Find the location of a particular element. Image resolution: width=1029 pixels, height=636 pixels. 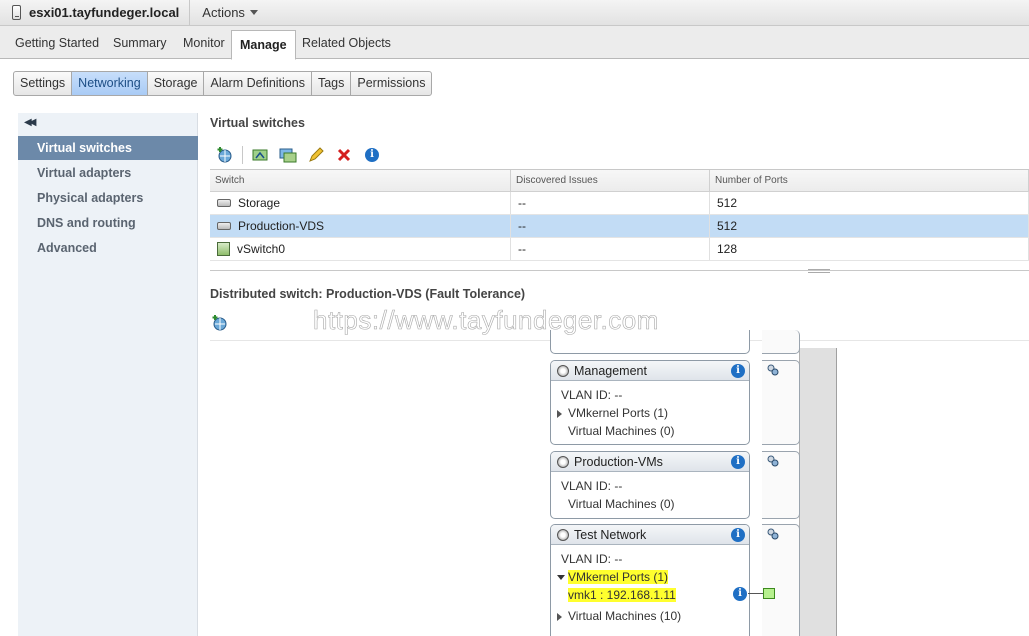

host-title: esxi01.tayfundeger.local is located at coordinates (95, 12).